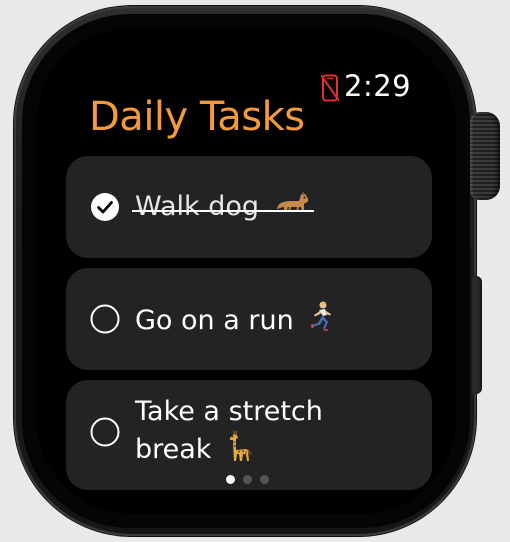  Describe the element at coordinates (197, 206) in the screenshot. I see `task-text: Walk dog` at that location.